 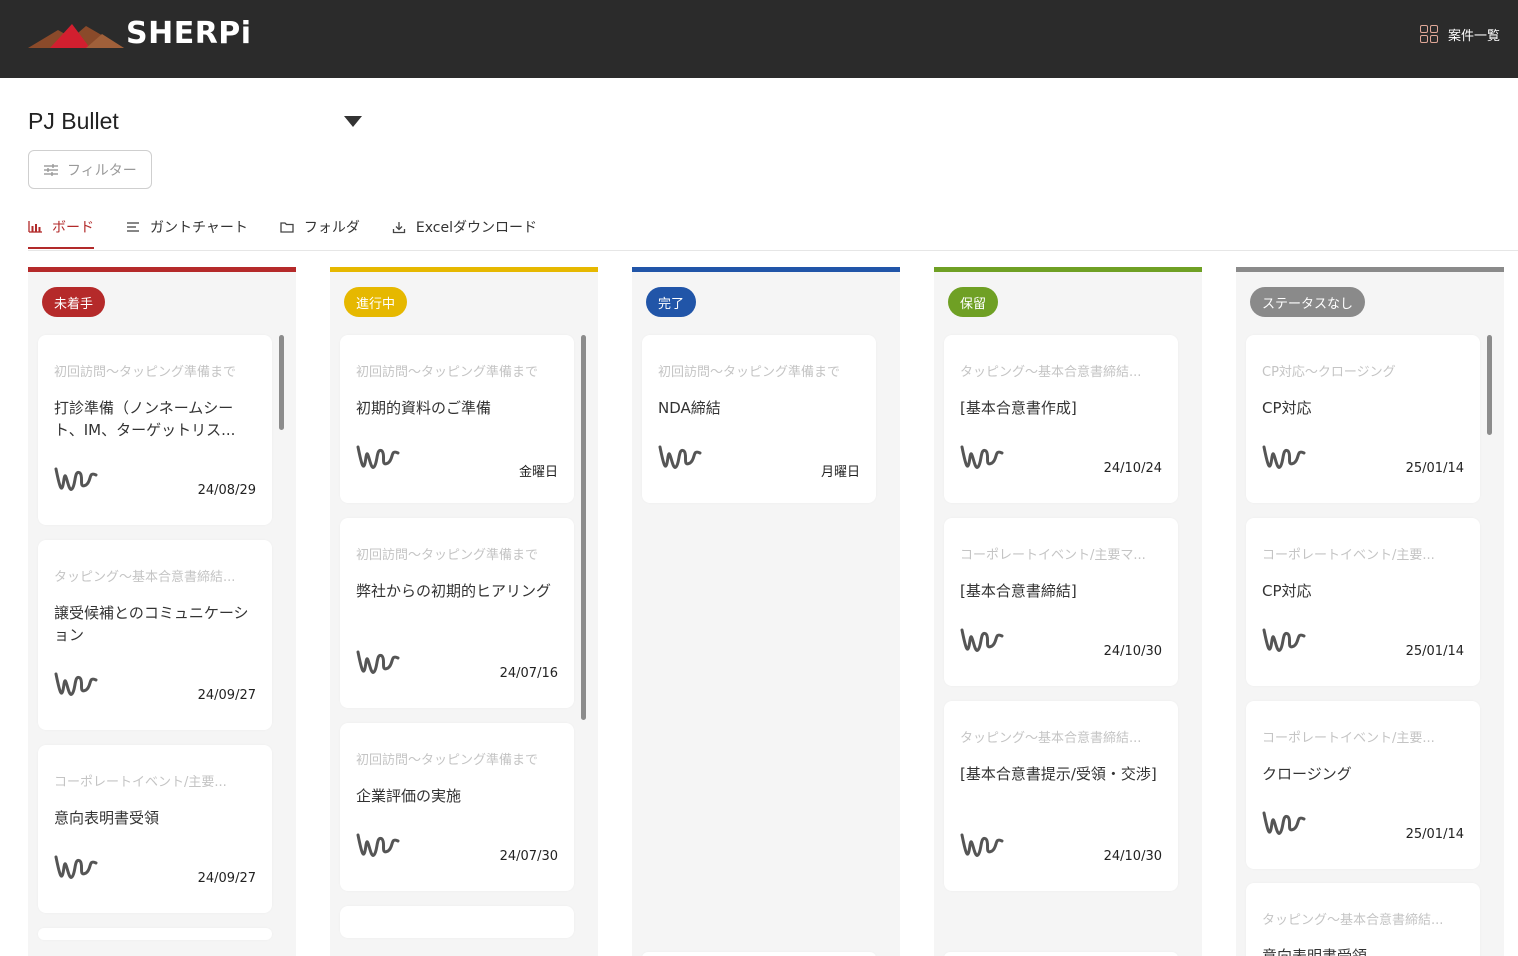 What do you see at coordinates (1363, 785) in the screenshot?
I see `task-card: コーポレートイベント/主要... クロージング 25/01/14` at bounding box center [1363, 785].